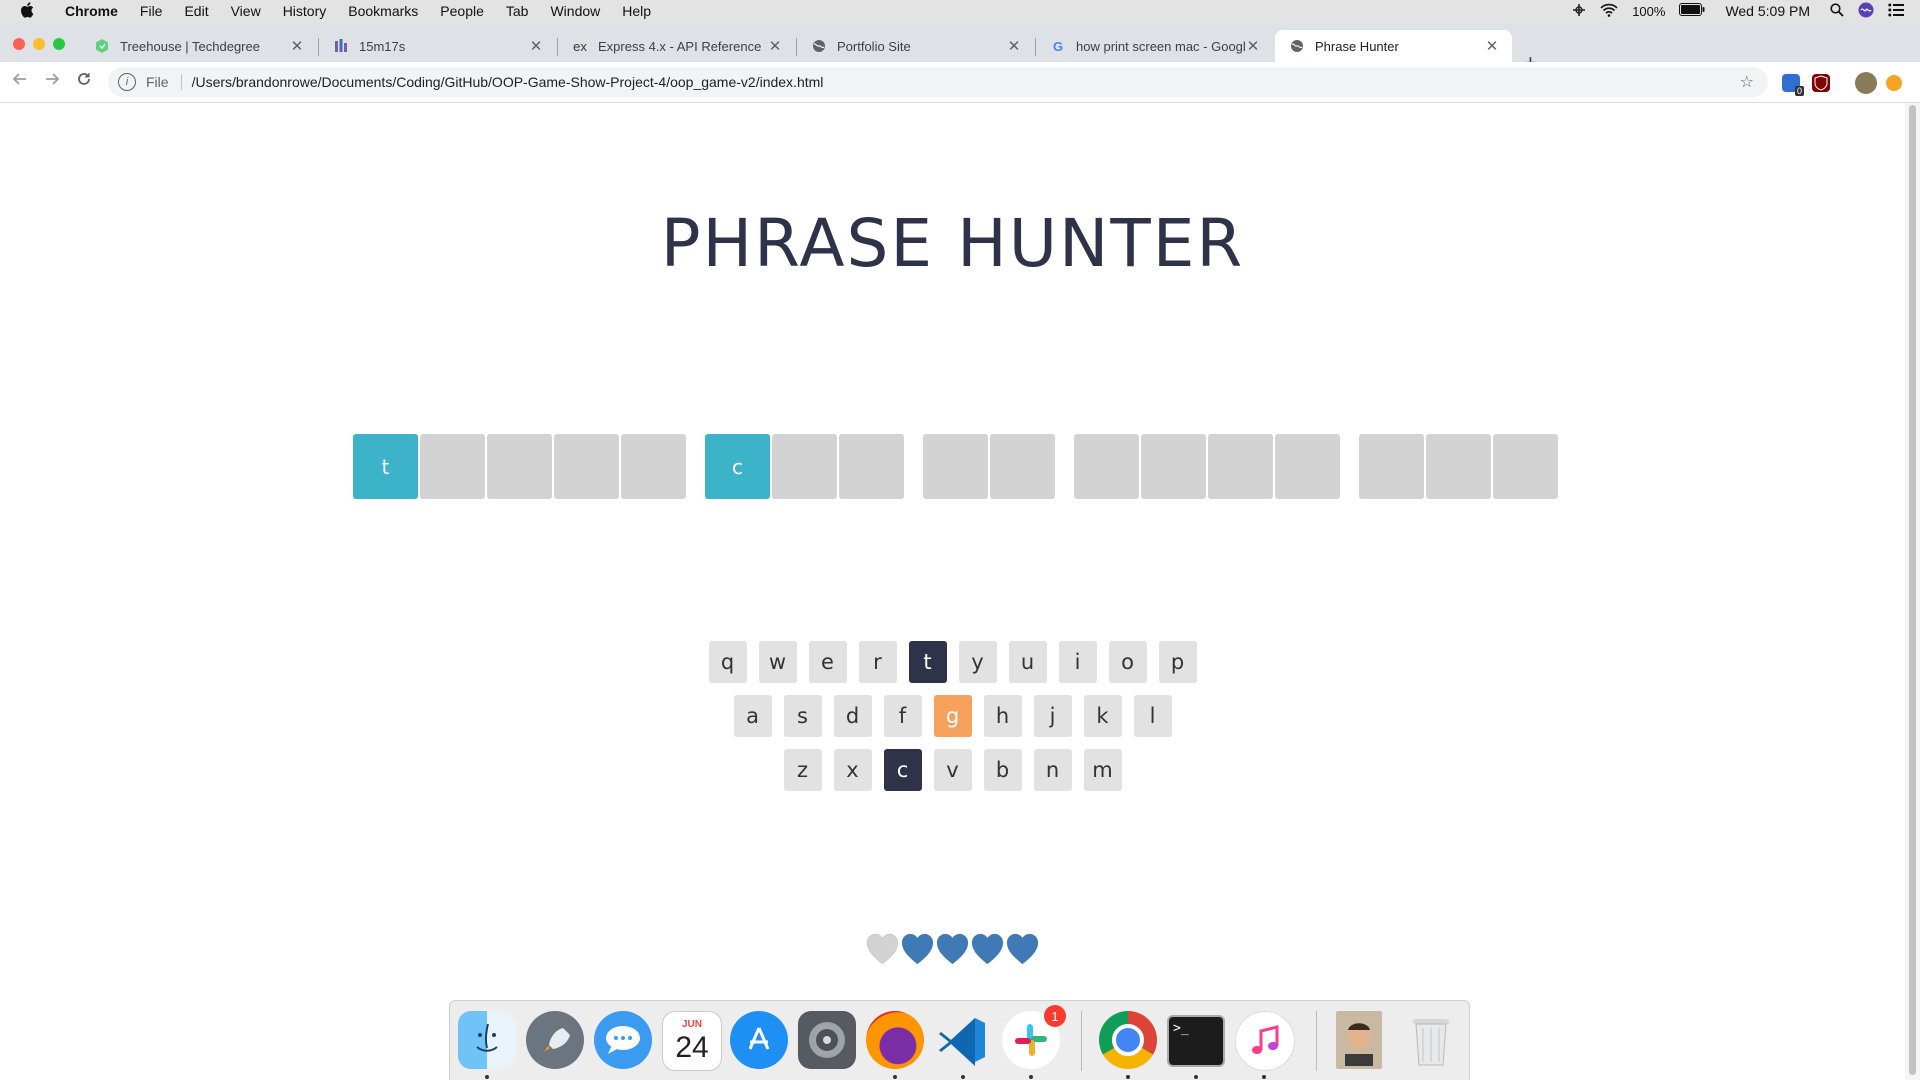  Describe the element at coordinates (1022, 466) in the screenshot. I see `hidden-letter` at that location.